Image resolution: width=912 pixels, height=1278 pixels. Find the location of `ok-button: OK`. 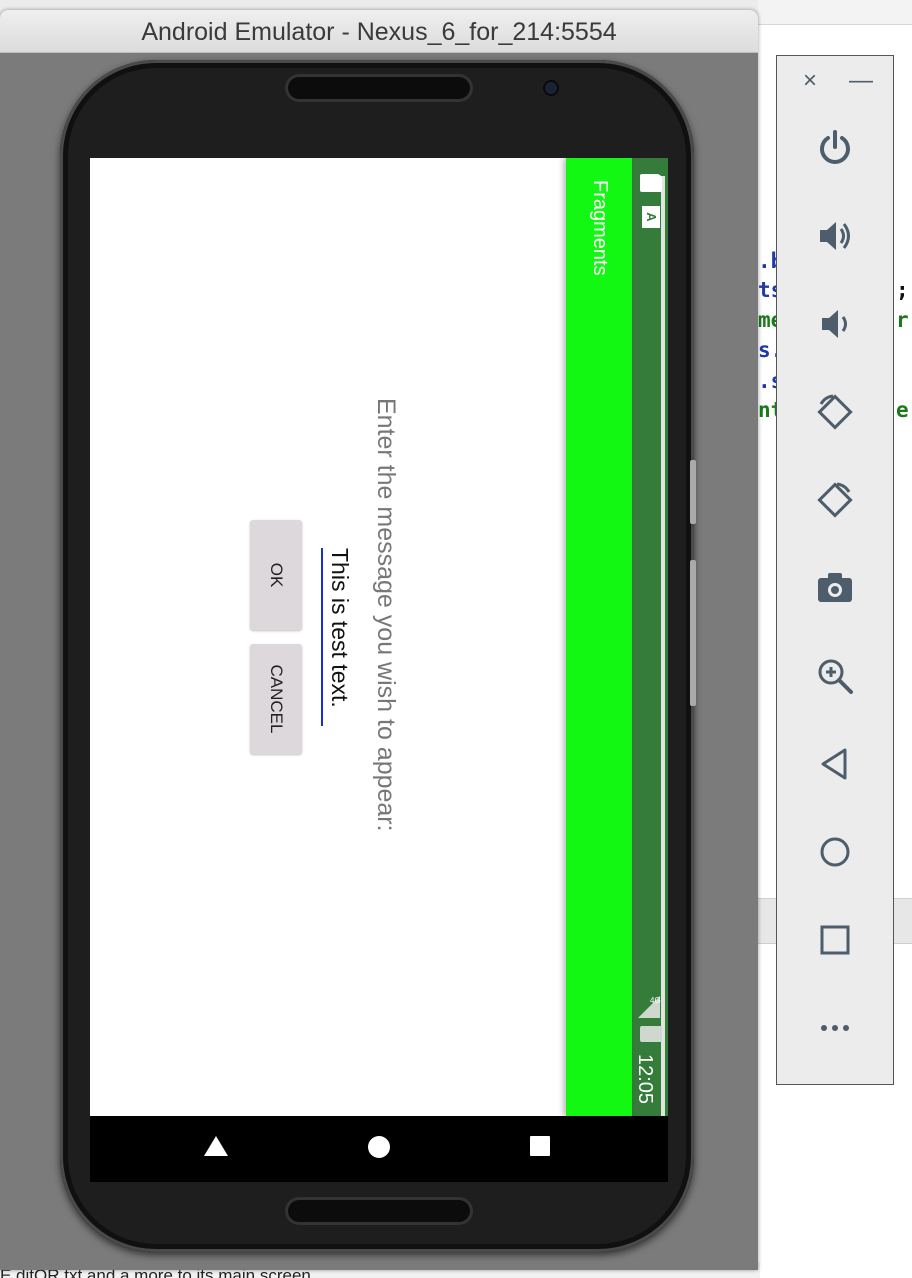

ok-button: OK is located at coordinates (276, 575).